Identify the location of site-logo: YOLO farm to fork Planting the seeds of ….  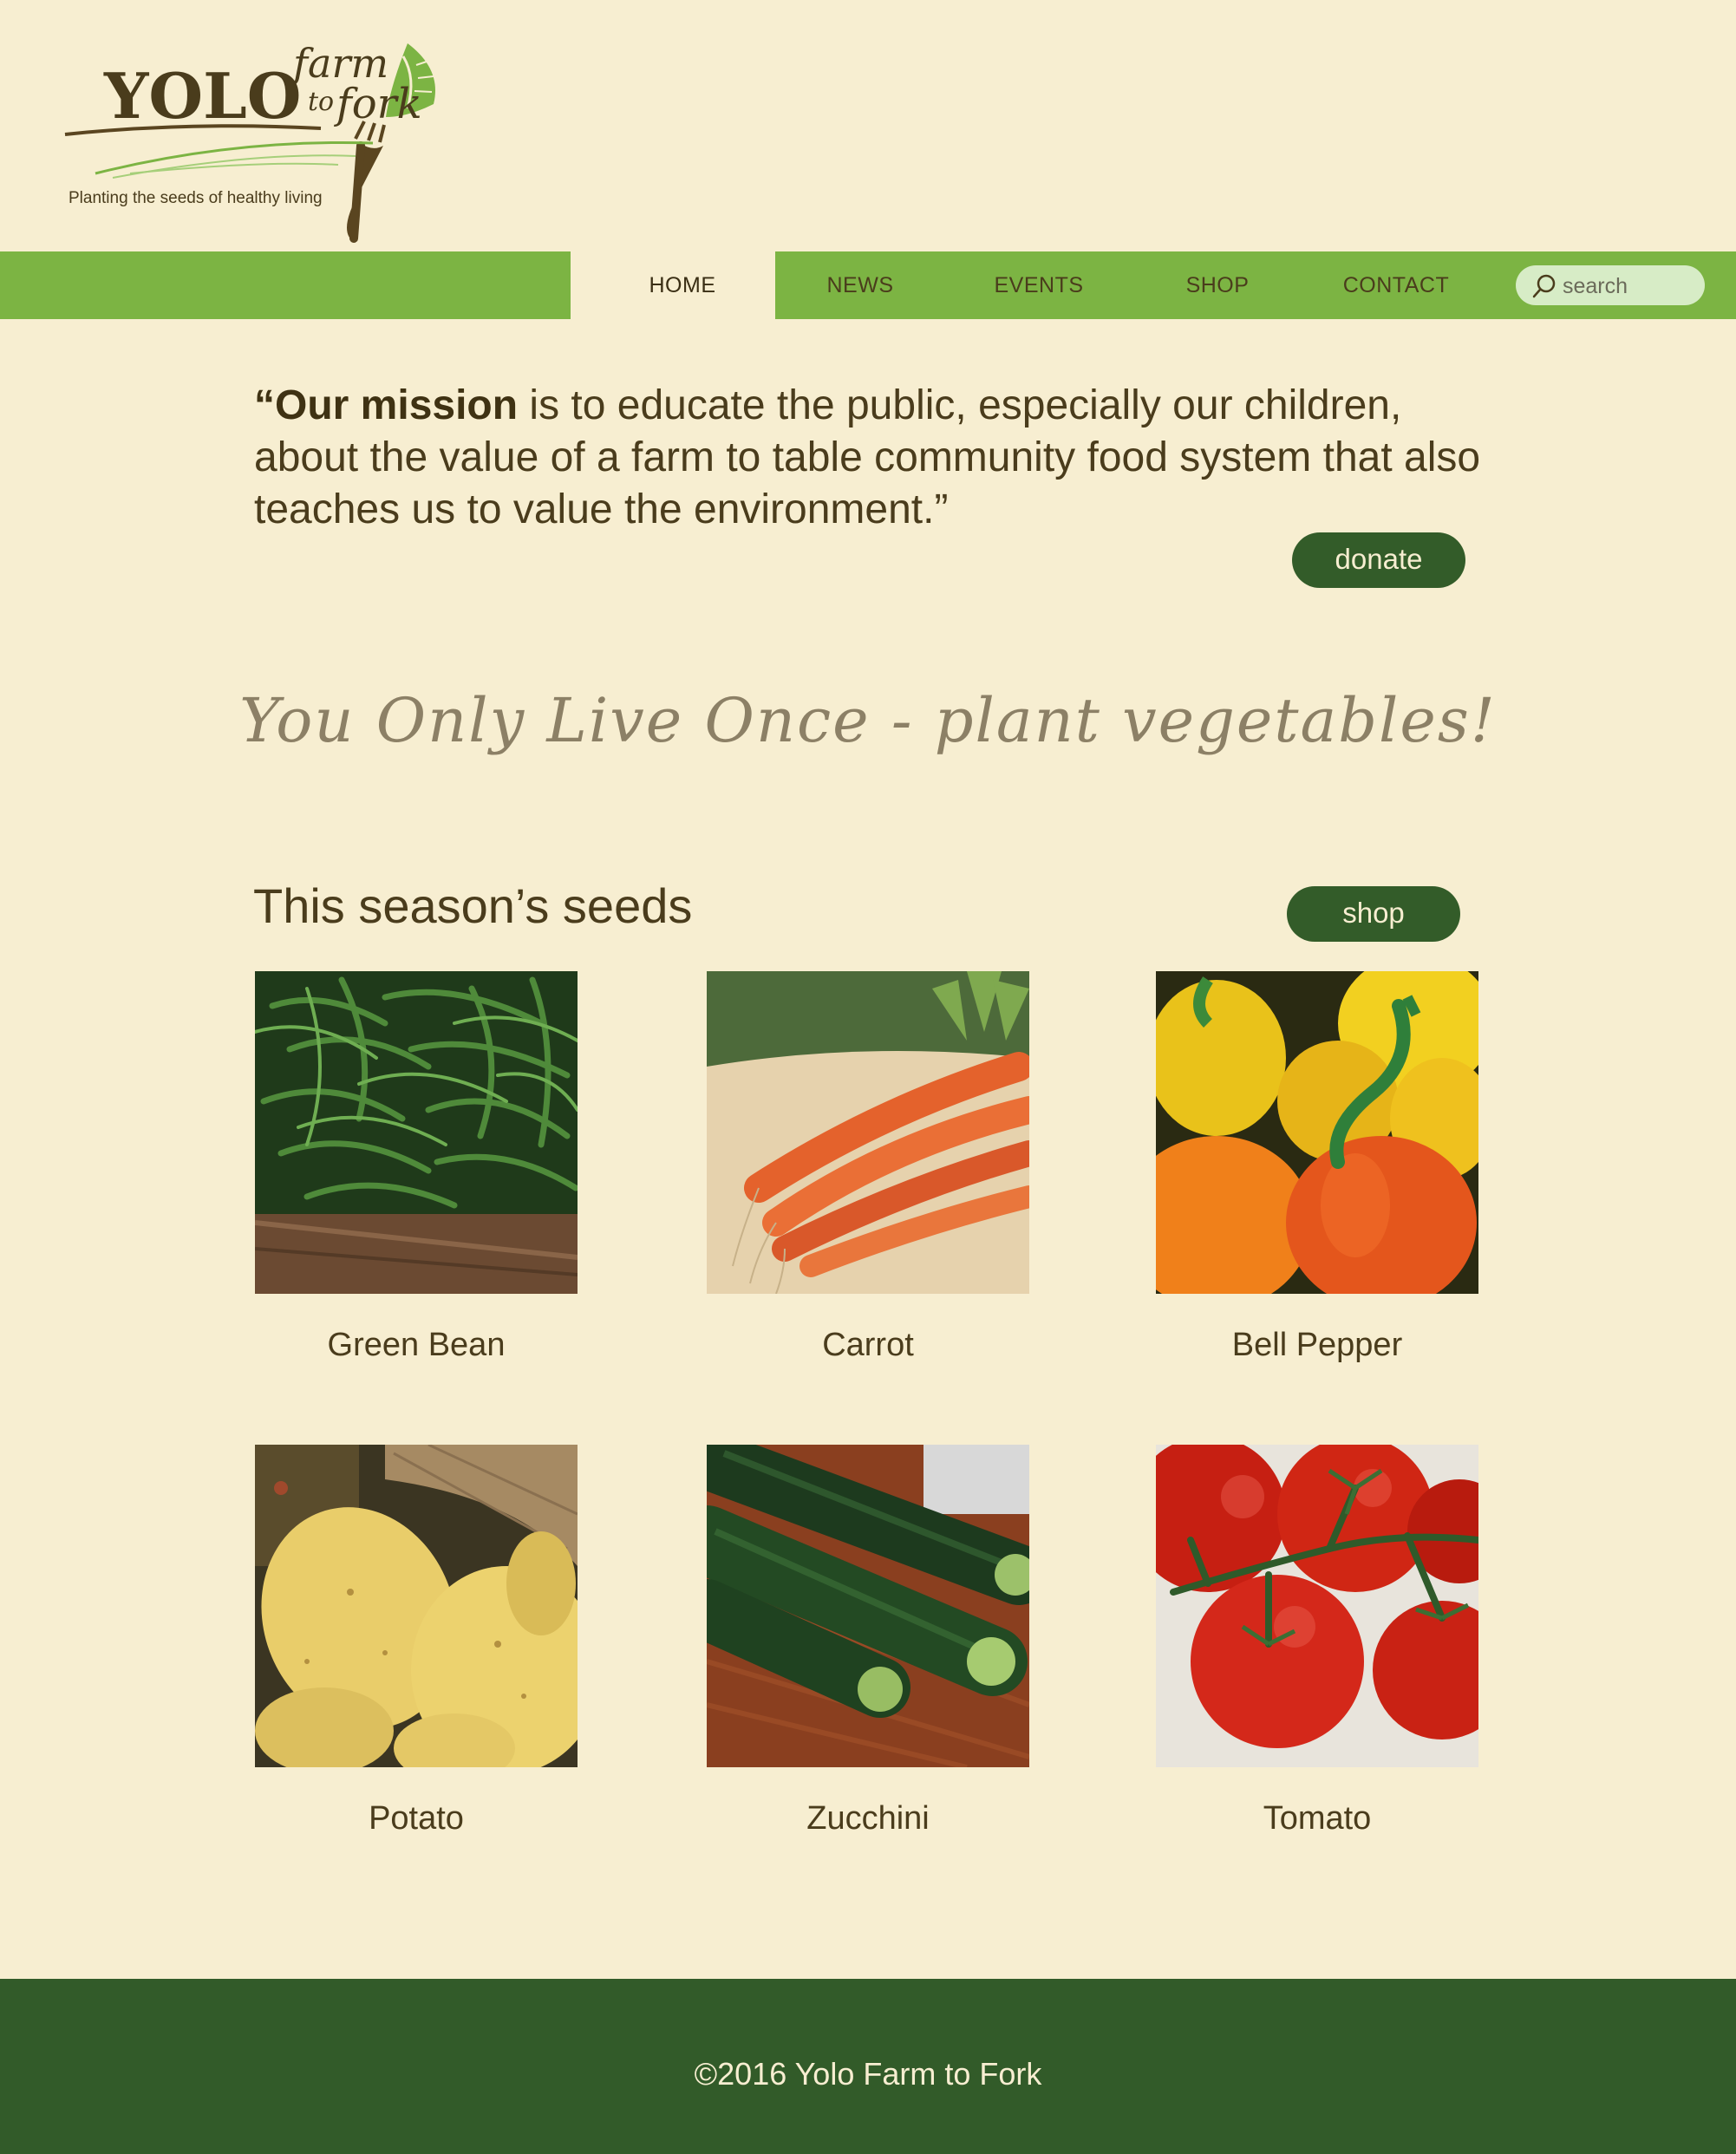
(277, 143).